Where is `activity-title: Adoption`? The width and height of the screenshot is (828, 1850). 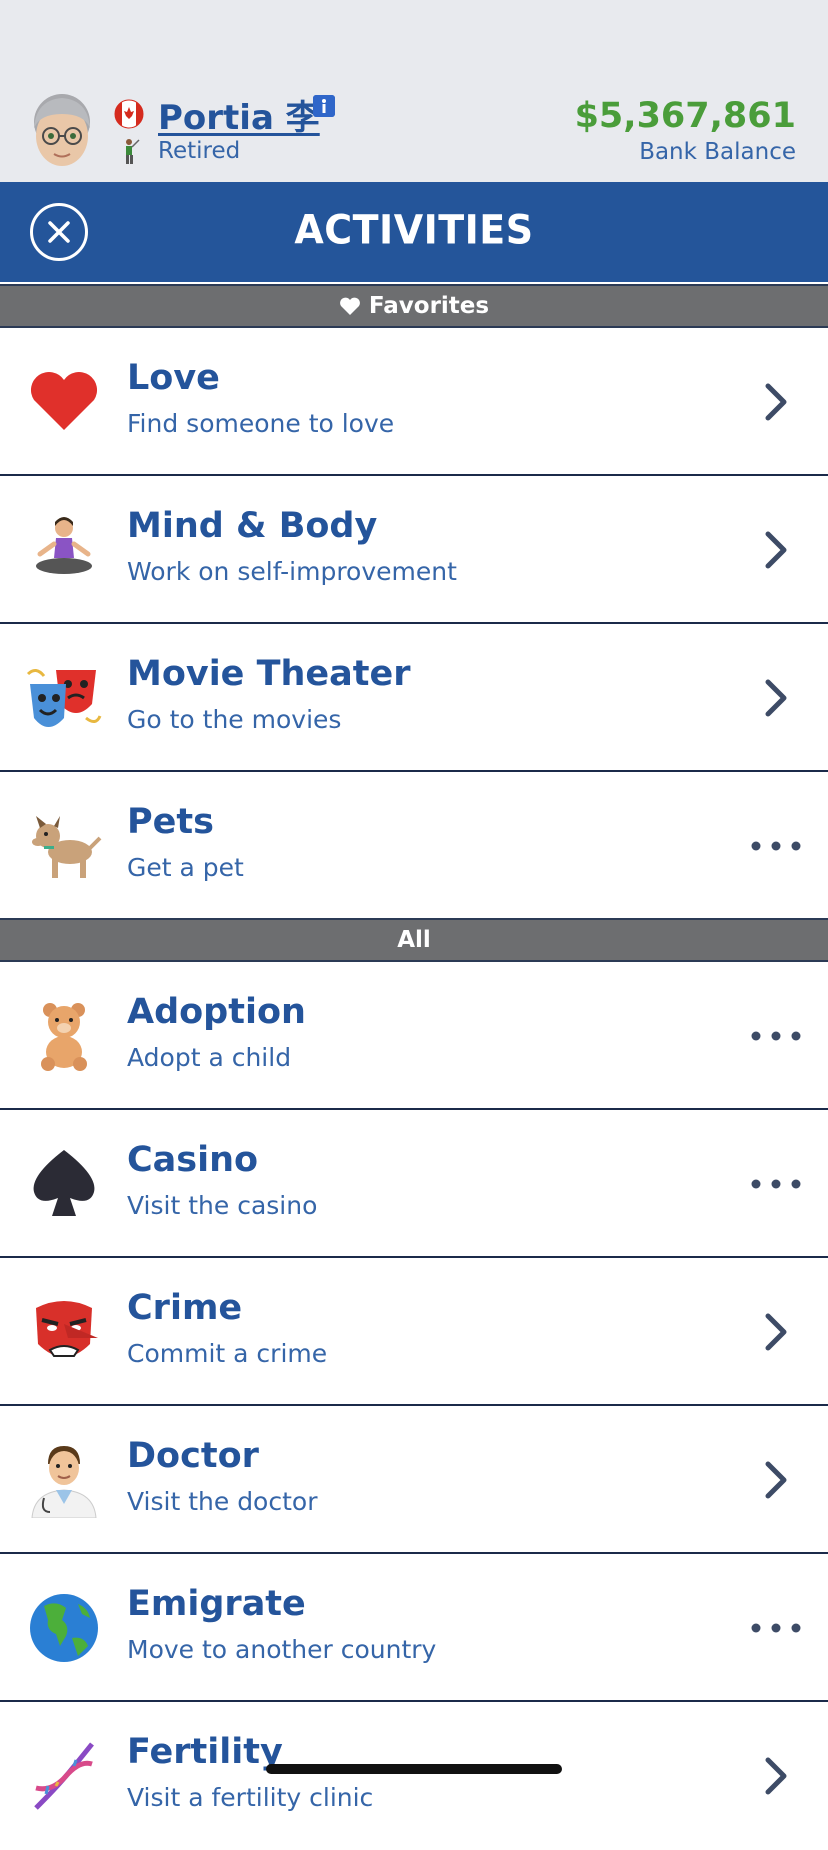 activity-title: Adoption is located at coordinates (216, 1012).